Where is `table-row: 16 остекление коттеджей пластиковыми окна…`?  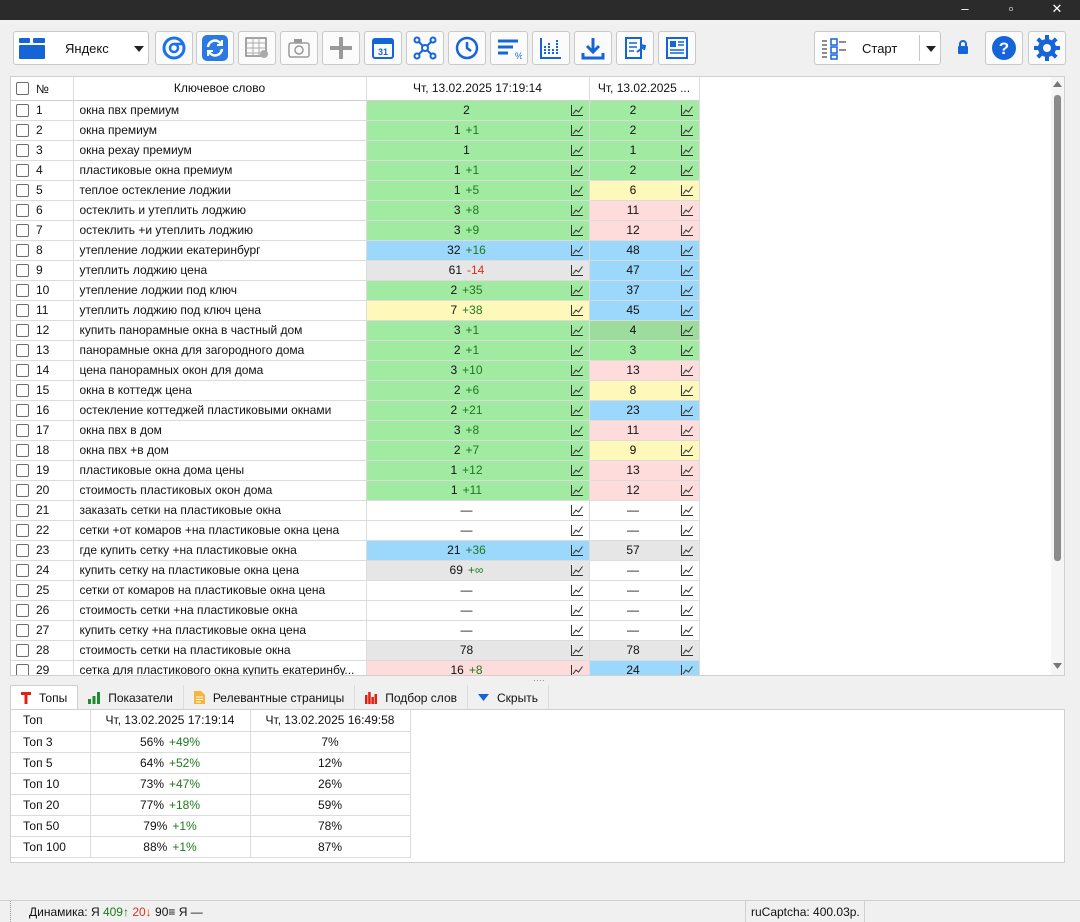 table-row: 16 остекление коттеджей пластиковыми окна… is located at coordinates (355, 410).